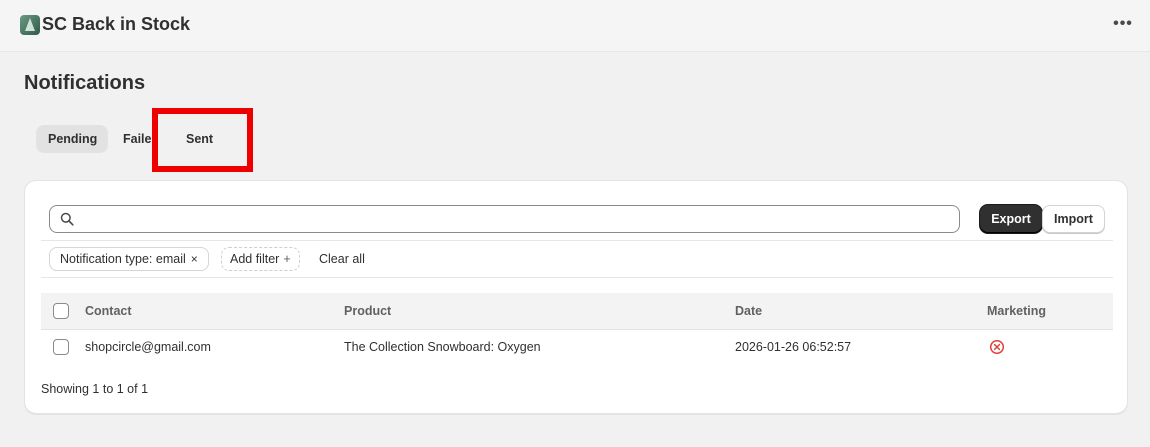  Describe the element at coordinates (1016, 311) in the screenshot. I see `column-header-marketing: Marketing` at that location.